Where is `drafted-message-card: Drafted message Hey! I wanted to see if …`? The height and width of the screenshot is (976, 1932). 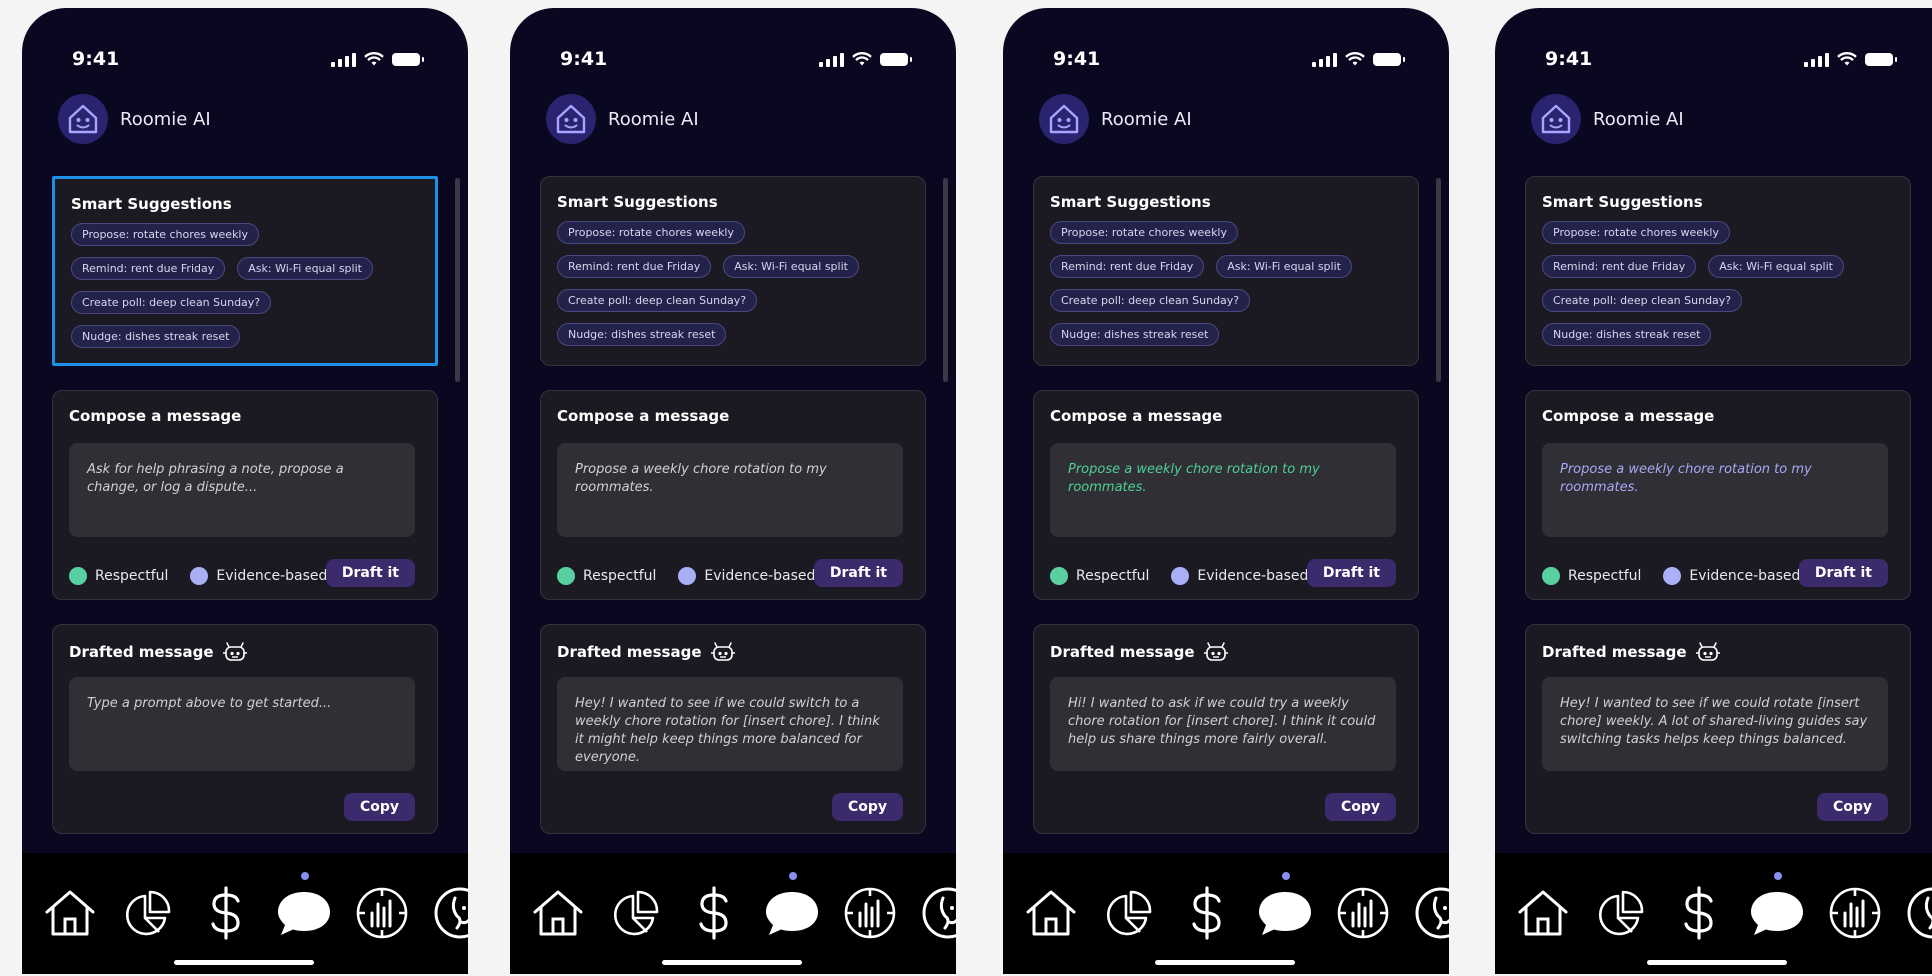 drafted-message-card: Drafted message Hey! I wanted to see if … is located at coordinates (733, 729).